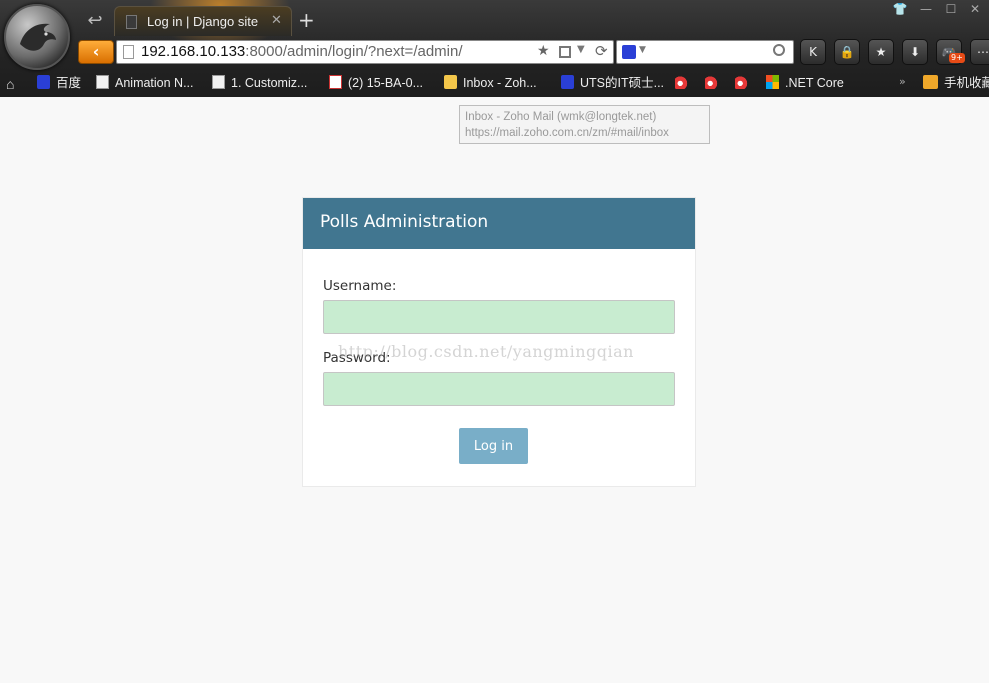 This screenshot has width=989, height=683. What do you see at coordinates (276, 20) in the screenshot?
I see `tab-close-icon: ✕` at bounding box center [276, 20].